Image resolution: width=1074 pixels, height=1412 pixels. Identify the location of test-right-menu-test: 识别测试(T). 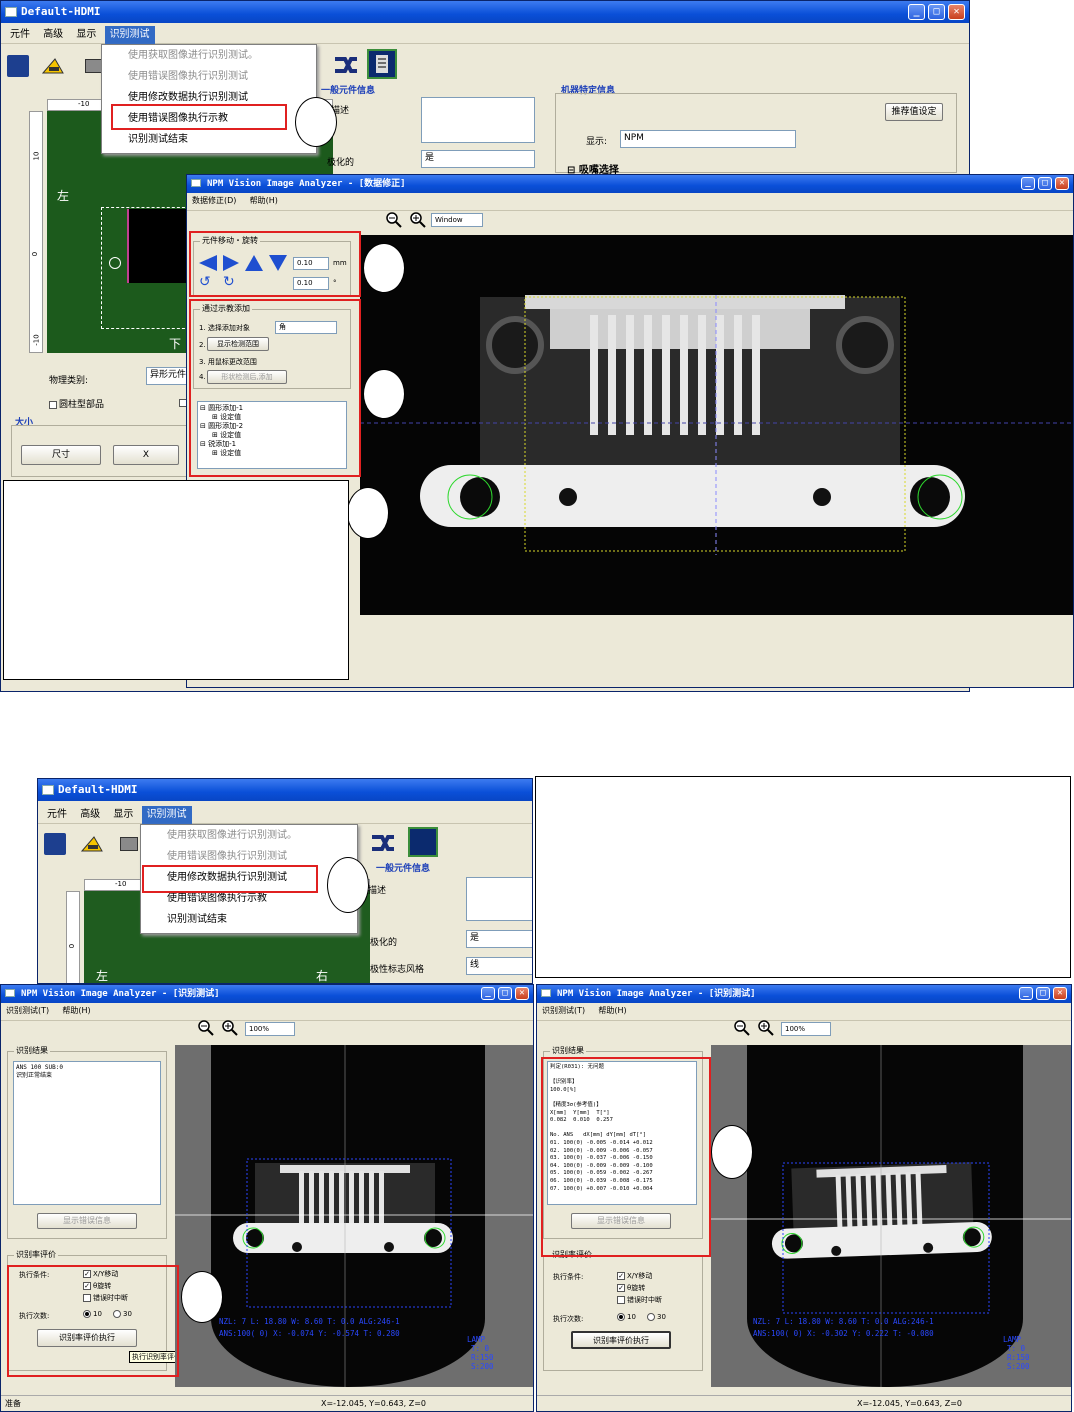
(563, 1011).